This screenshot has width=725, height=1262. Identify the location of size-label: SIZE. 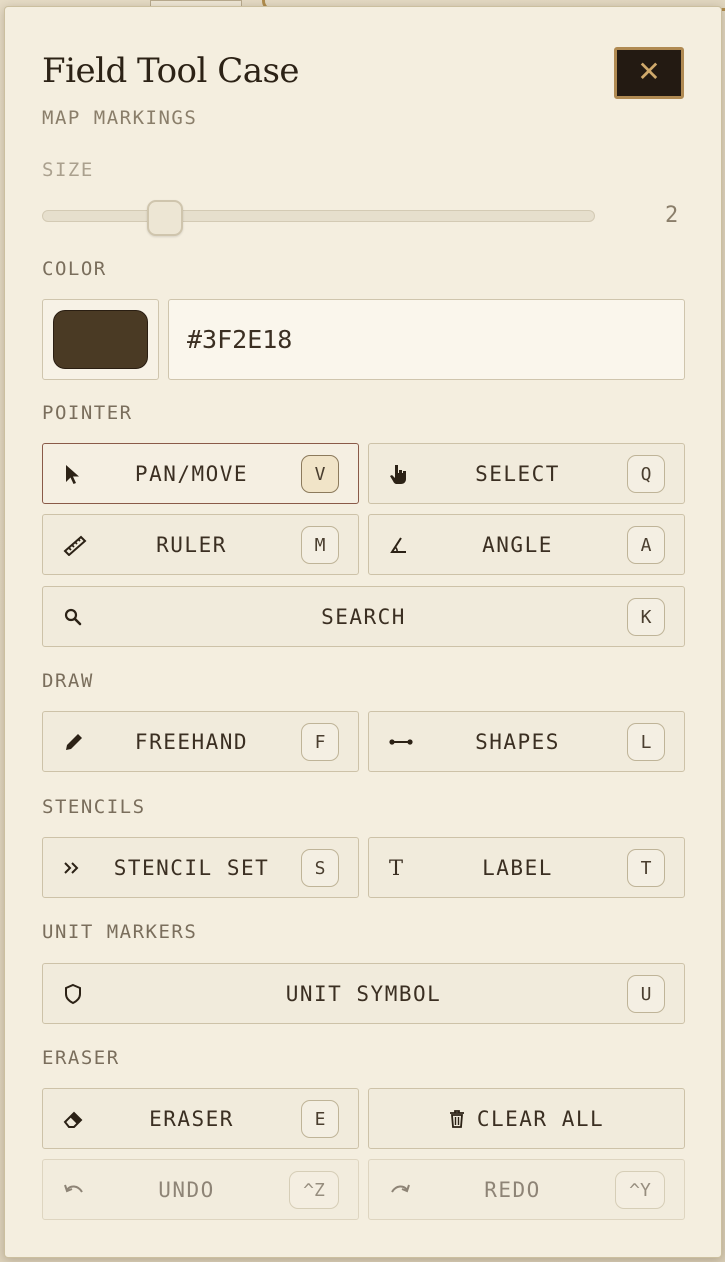
(68, 170).